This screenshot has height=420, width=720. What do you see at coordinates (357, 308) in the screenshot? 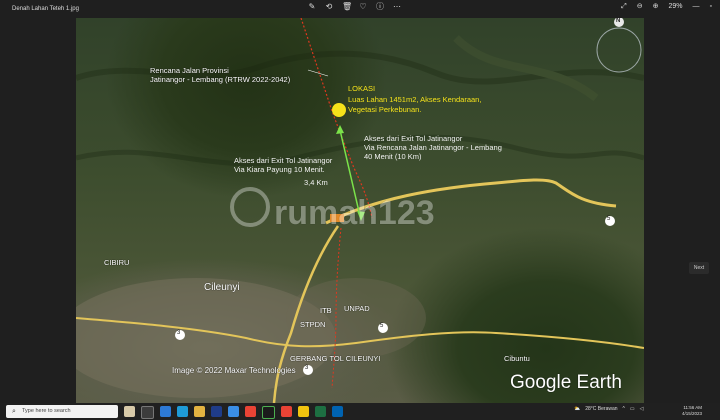
I see `place-unpad: UNPAD` at bounding box center [357, 308].